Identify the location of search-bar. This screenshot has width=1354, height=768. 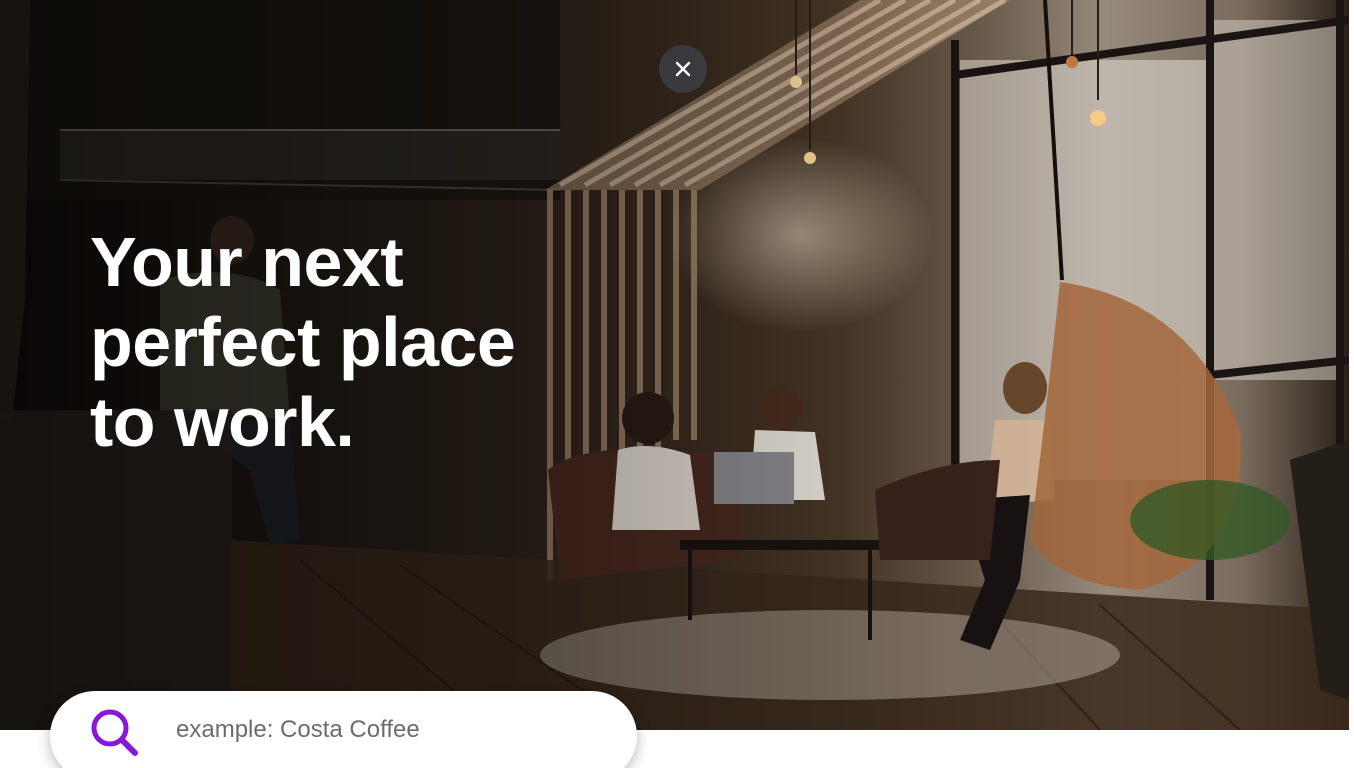
(343, 729).